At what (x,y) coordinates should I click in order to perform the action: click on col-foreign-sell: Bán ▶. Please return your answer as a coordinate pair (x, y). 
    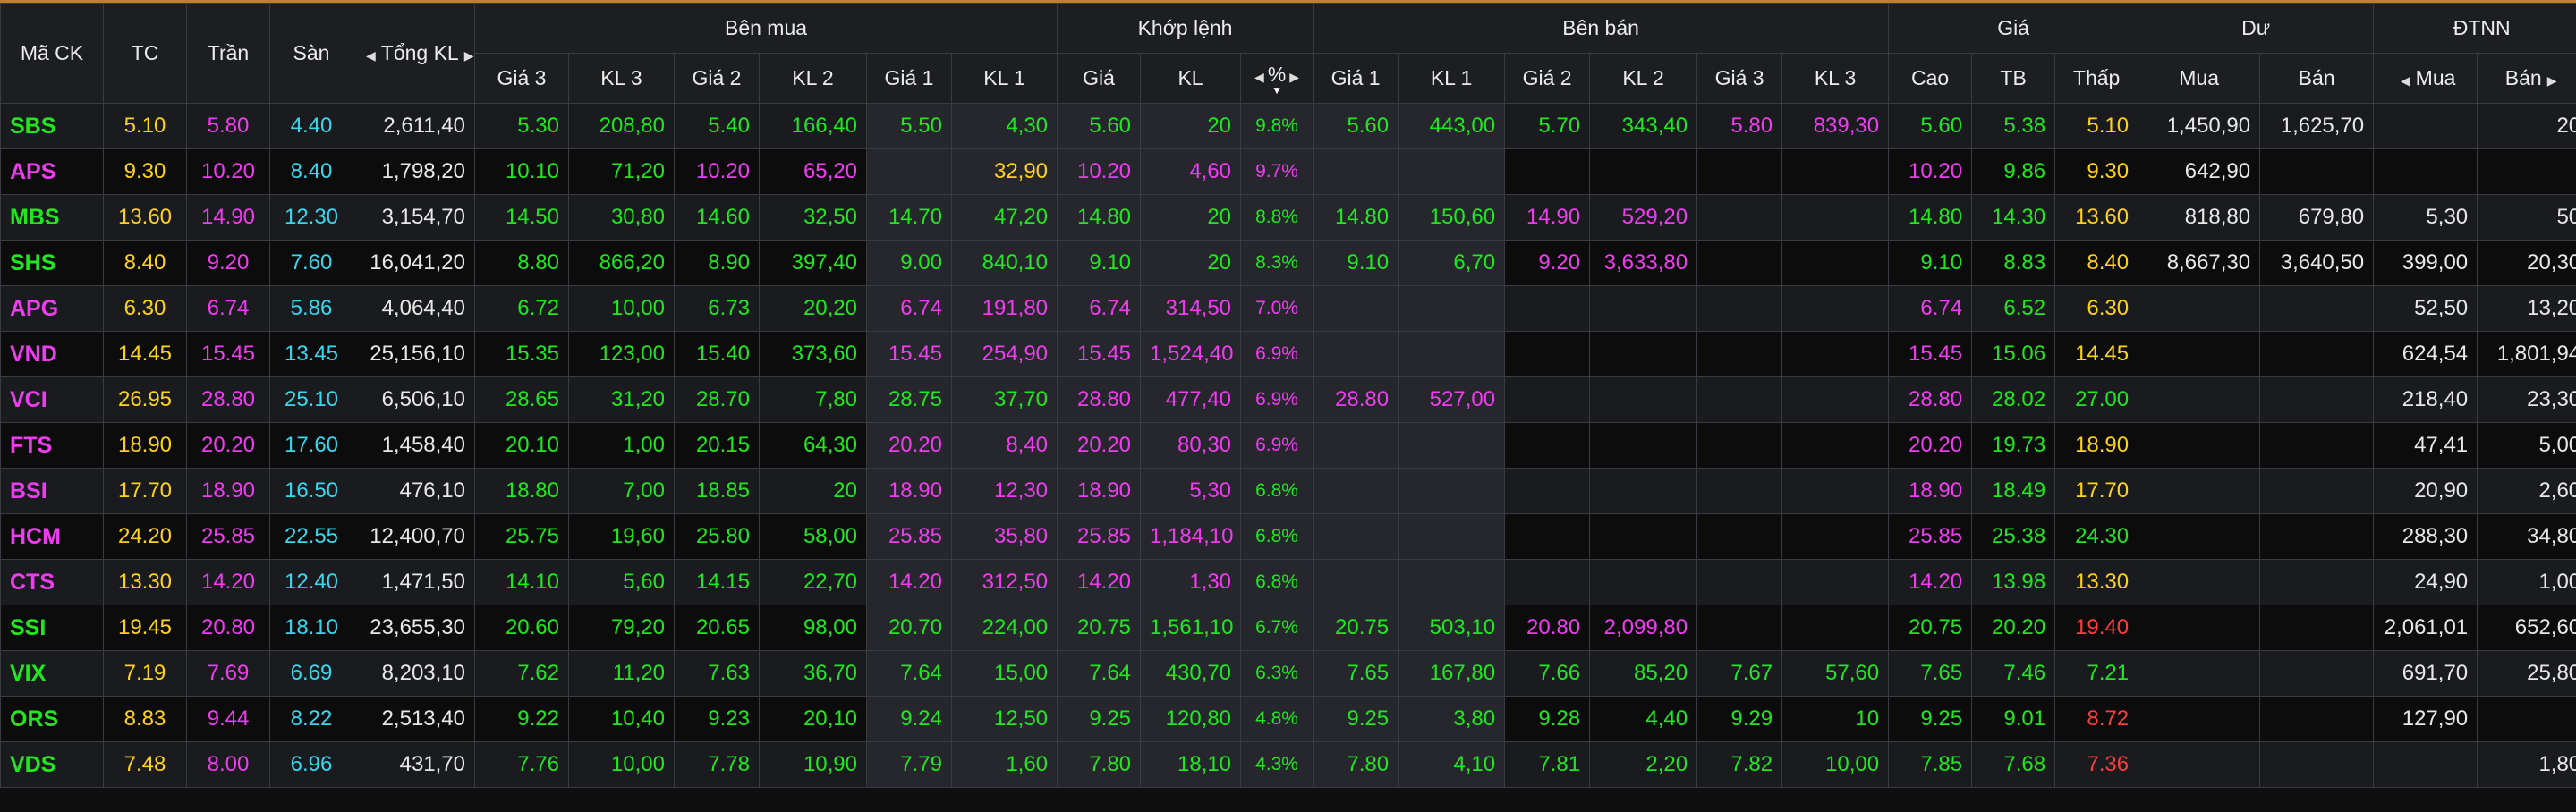
    Looking at the image, I should click on (2526, 79).